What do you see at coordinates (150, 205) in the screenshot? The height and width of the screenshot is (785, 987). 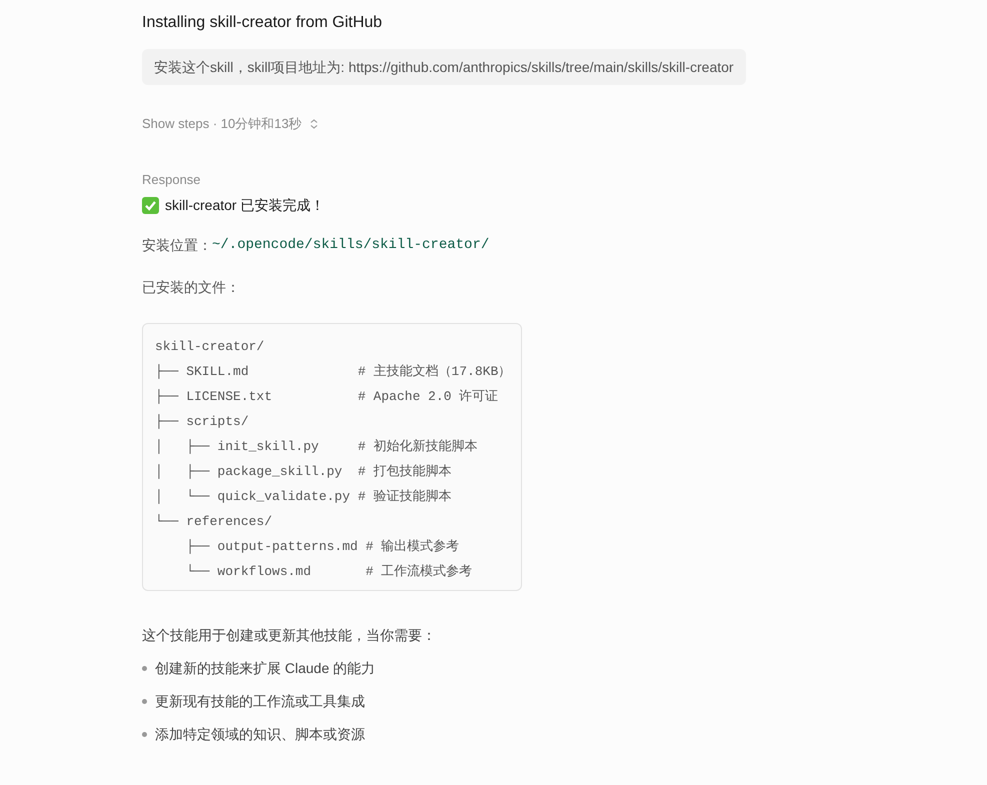 I see `check-icon` at bounding box center [150, 205].